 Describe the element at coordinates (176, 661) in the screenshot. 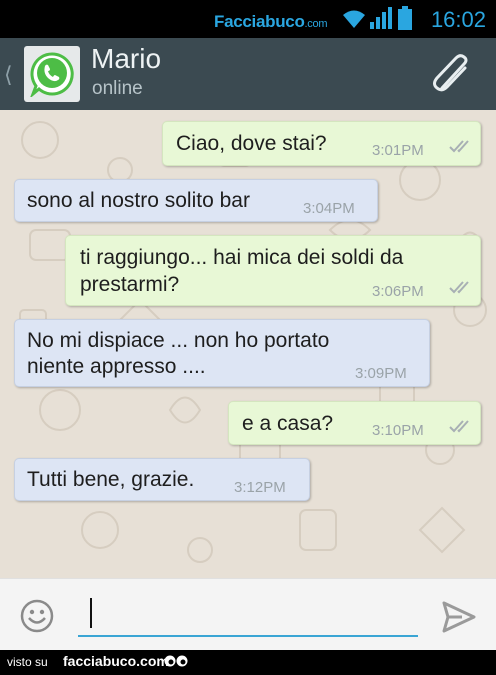

I see `eyes-logo-icon` at that location.